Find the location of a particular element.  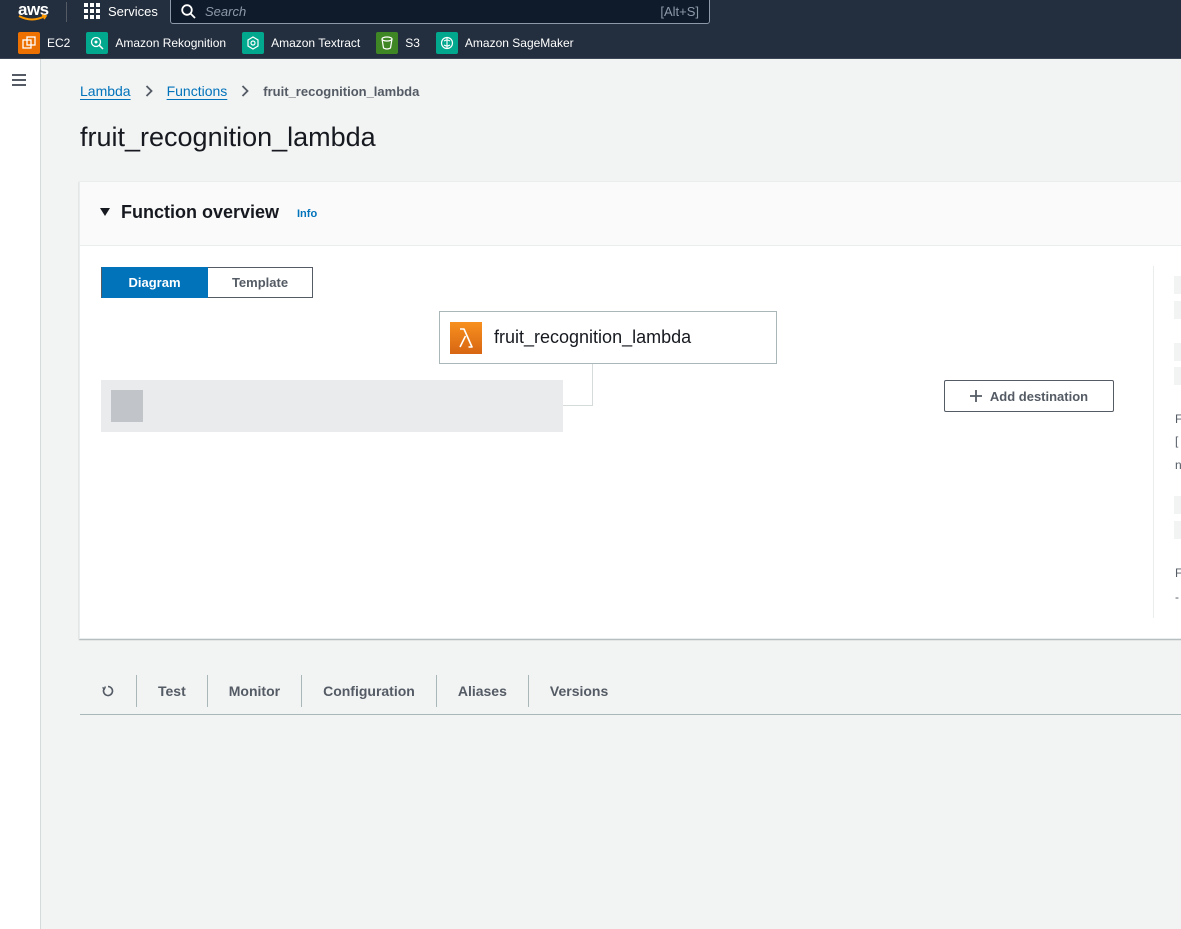

search-bar: [Alt+S] is located at coordinates (440, 12).